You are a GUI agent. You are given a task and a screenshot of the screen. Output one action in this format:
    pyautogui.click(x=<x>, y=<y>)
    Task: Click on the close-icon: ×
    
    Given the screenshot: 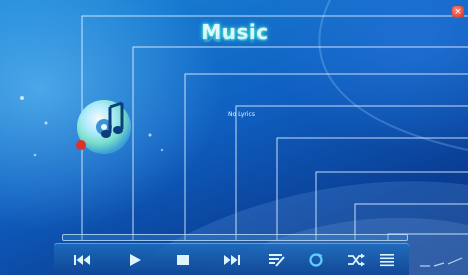 What is the action you would take?
    pyautogui.click(x=458, y=12)
    